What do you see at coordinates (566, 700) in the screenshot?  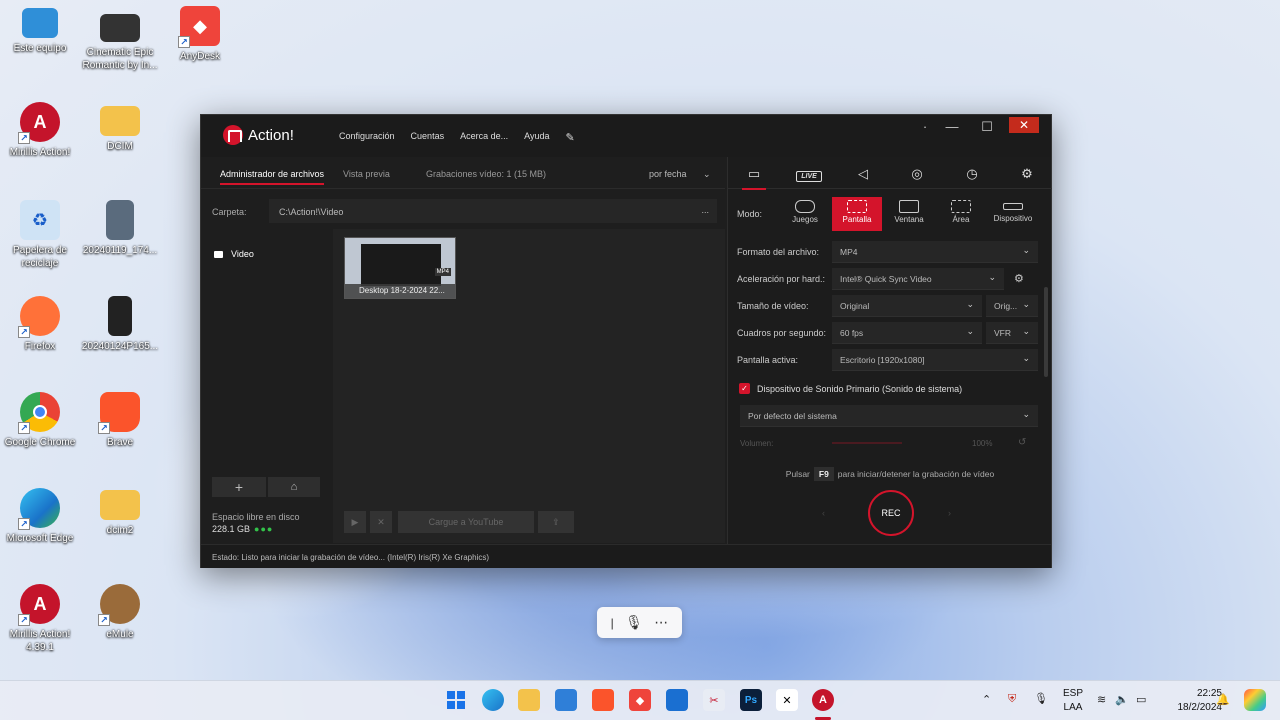 I see `store-icon` at bounding box center [566, 700].